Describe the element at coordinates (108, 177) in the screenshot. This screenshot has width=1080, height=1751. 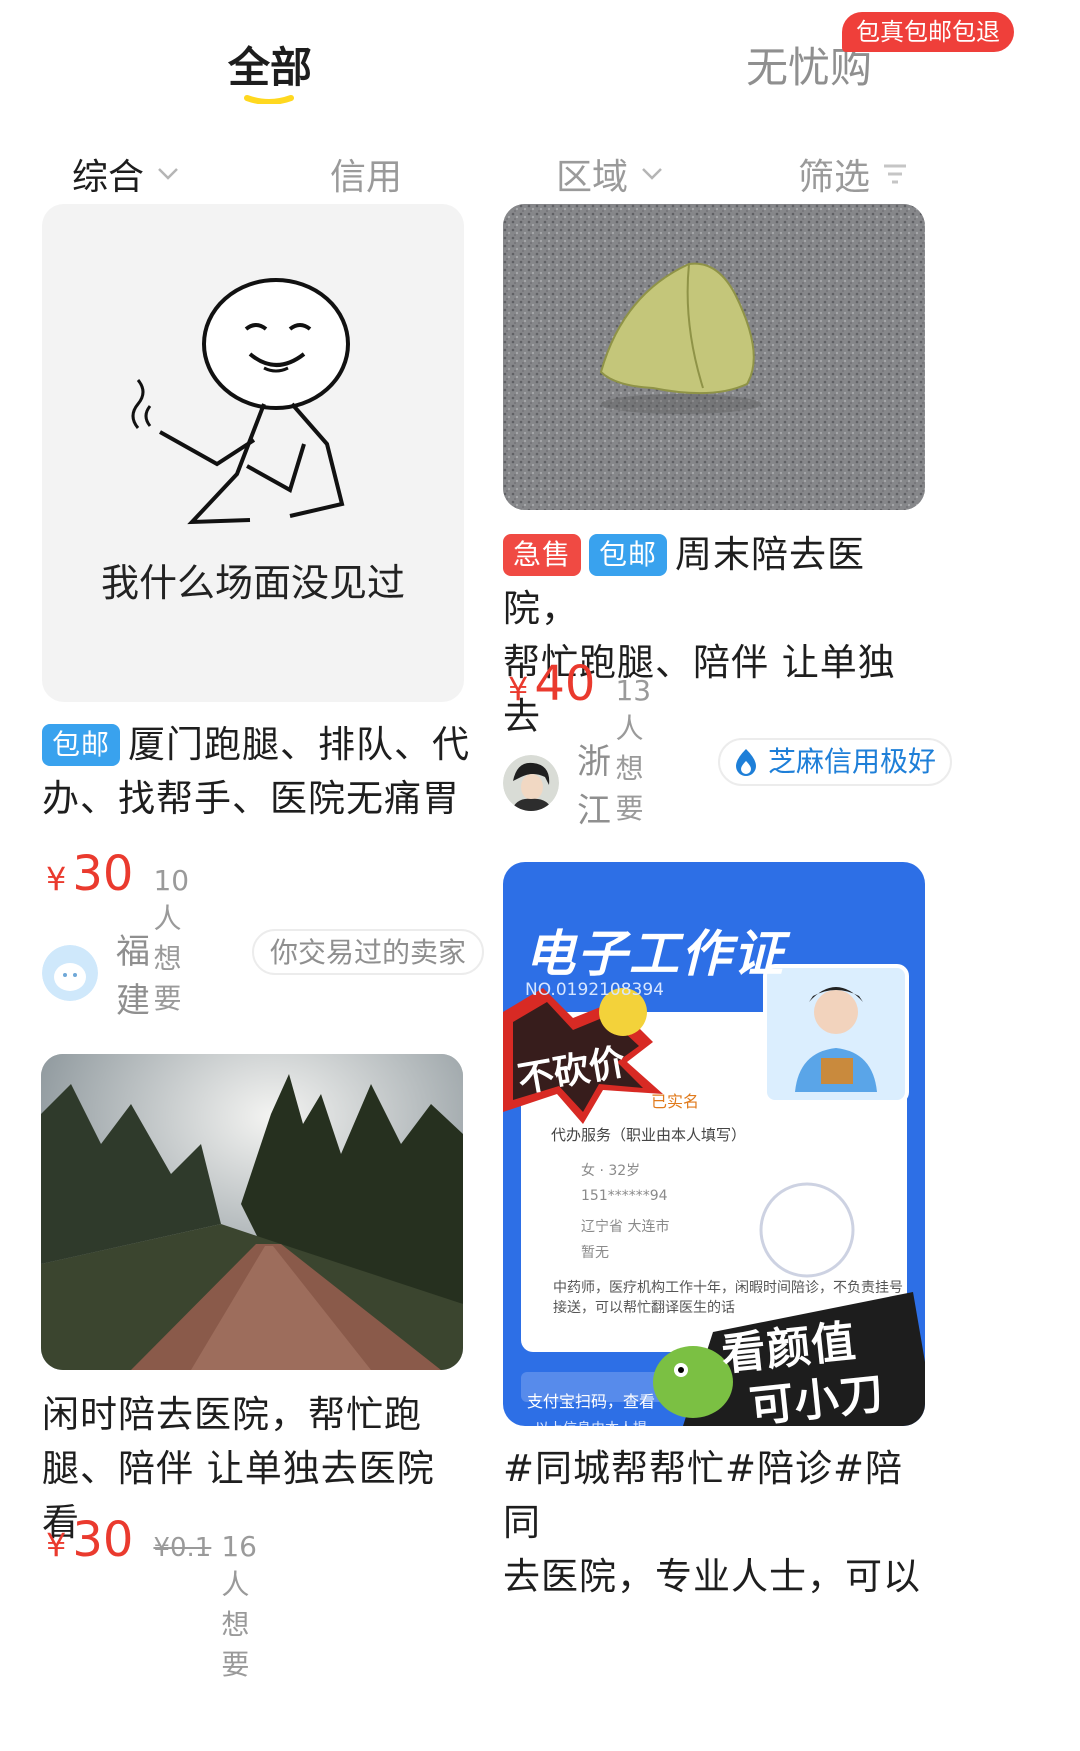
I see `filter-comprehensive-label: 综合` at that location.